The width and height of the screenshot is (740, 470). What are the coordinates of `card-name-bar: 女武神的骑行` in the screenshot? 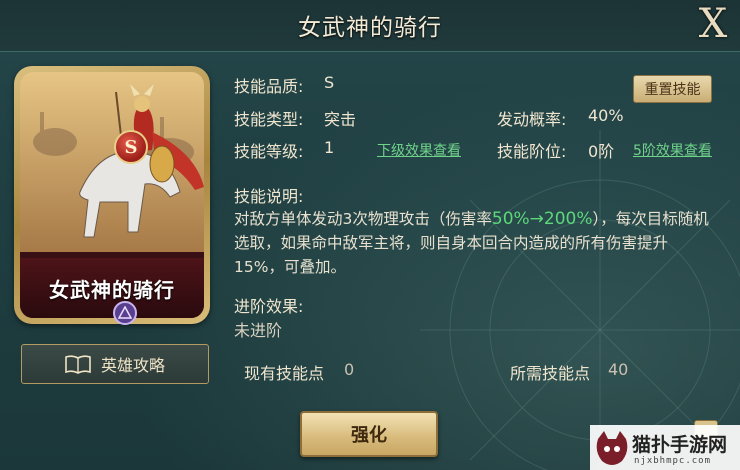 It's located at (112, 288).